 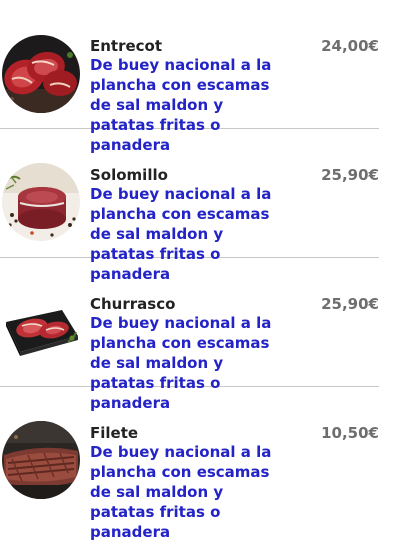 What do you see at coordinates (350, 46) in the screenshot?
I see `dish-price: 24,00€` at bounding box center [350, 46].